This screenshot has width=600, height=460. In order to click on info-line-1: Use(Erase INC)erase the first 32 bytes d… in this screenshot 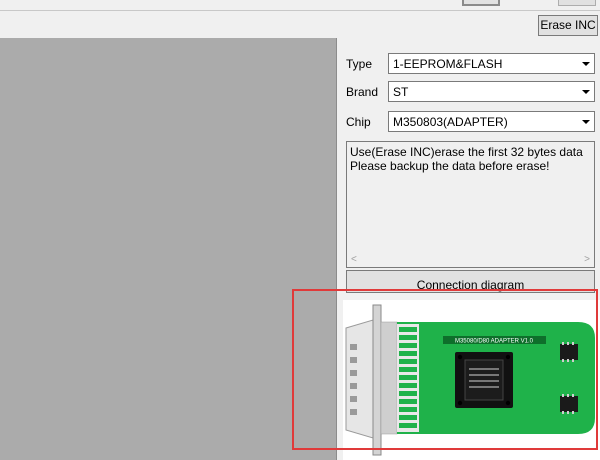, I will do `click(466, 152)`.